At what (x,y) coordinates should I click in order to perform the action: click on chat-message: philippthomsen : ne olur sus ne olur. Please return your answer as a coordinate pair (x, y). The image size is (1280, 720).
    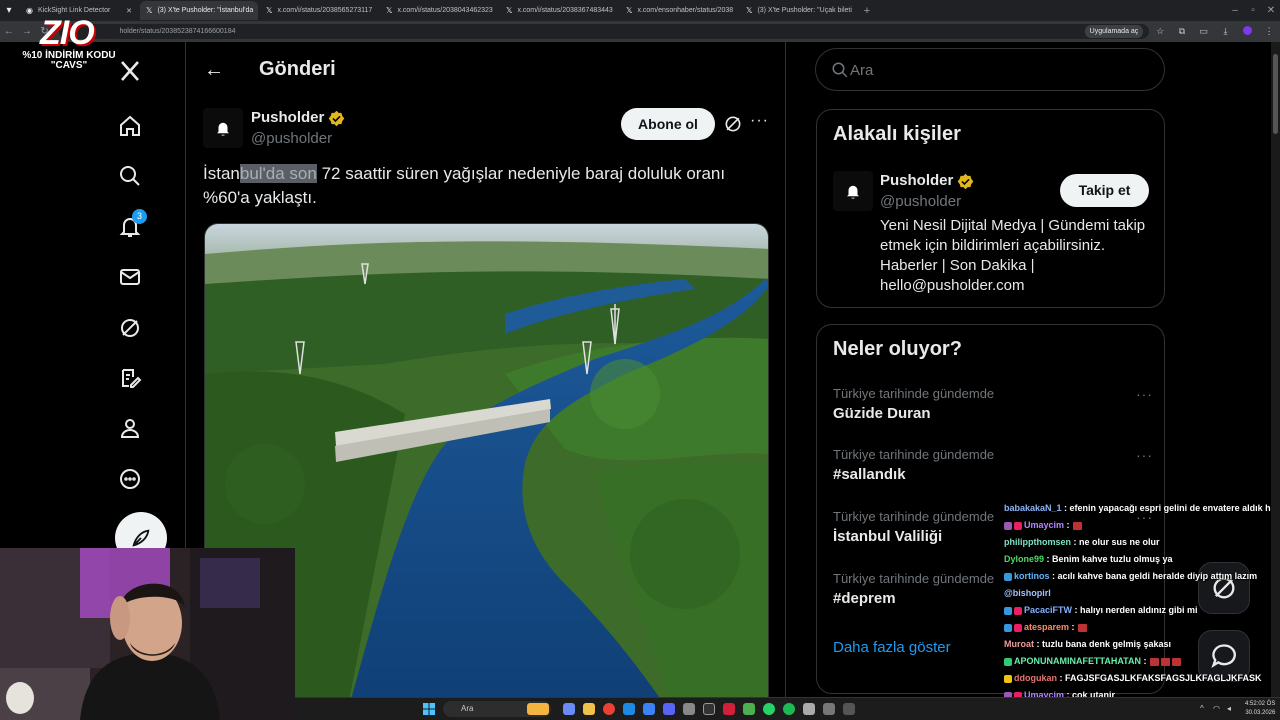
    Looking at the image, I should click on (1082, 542).